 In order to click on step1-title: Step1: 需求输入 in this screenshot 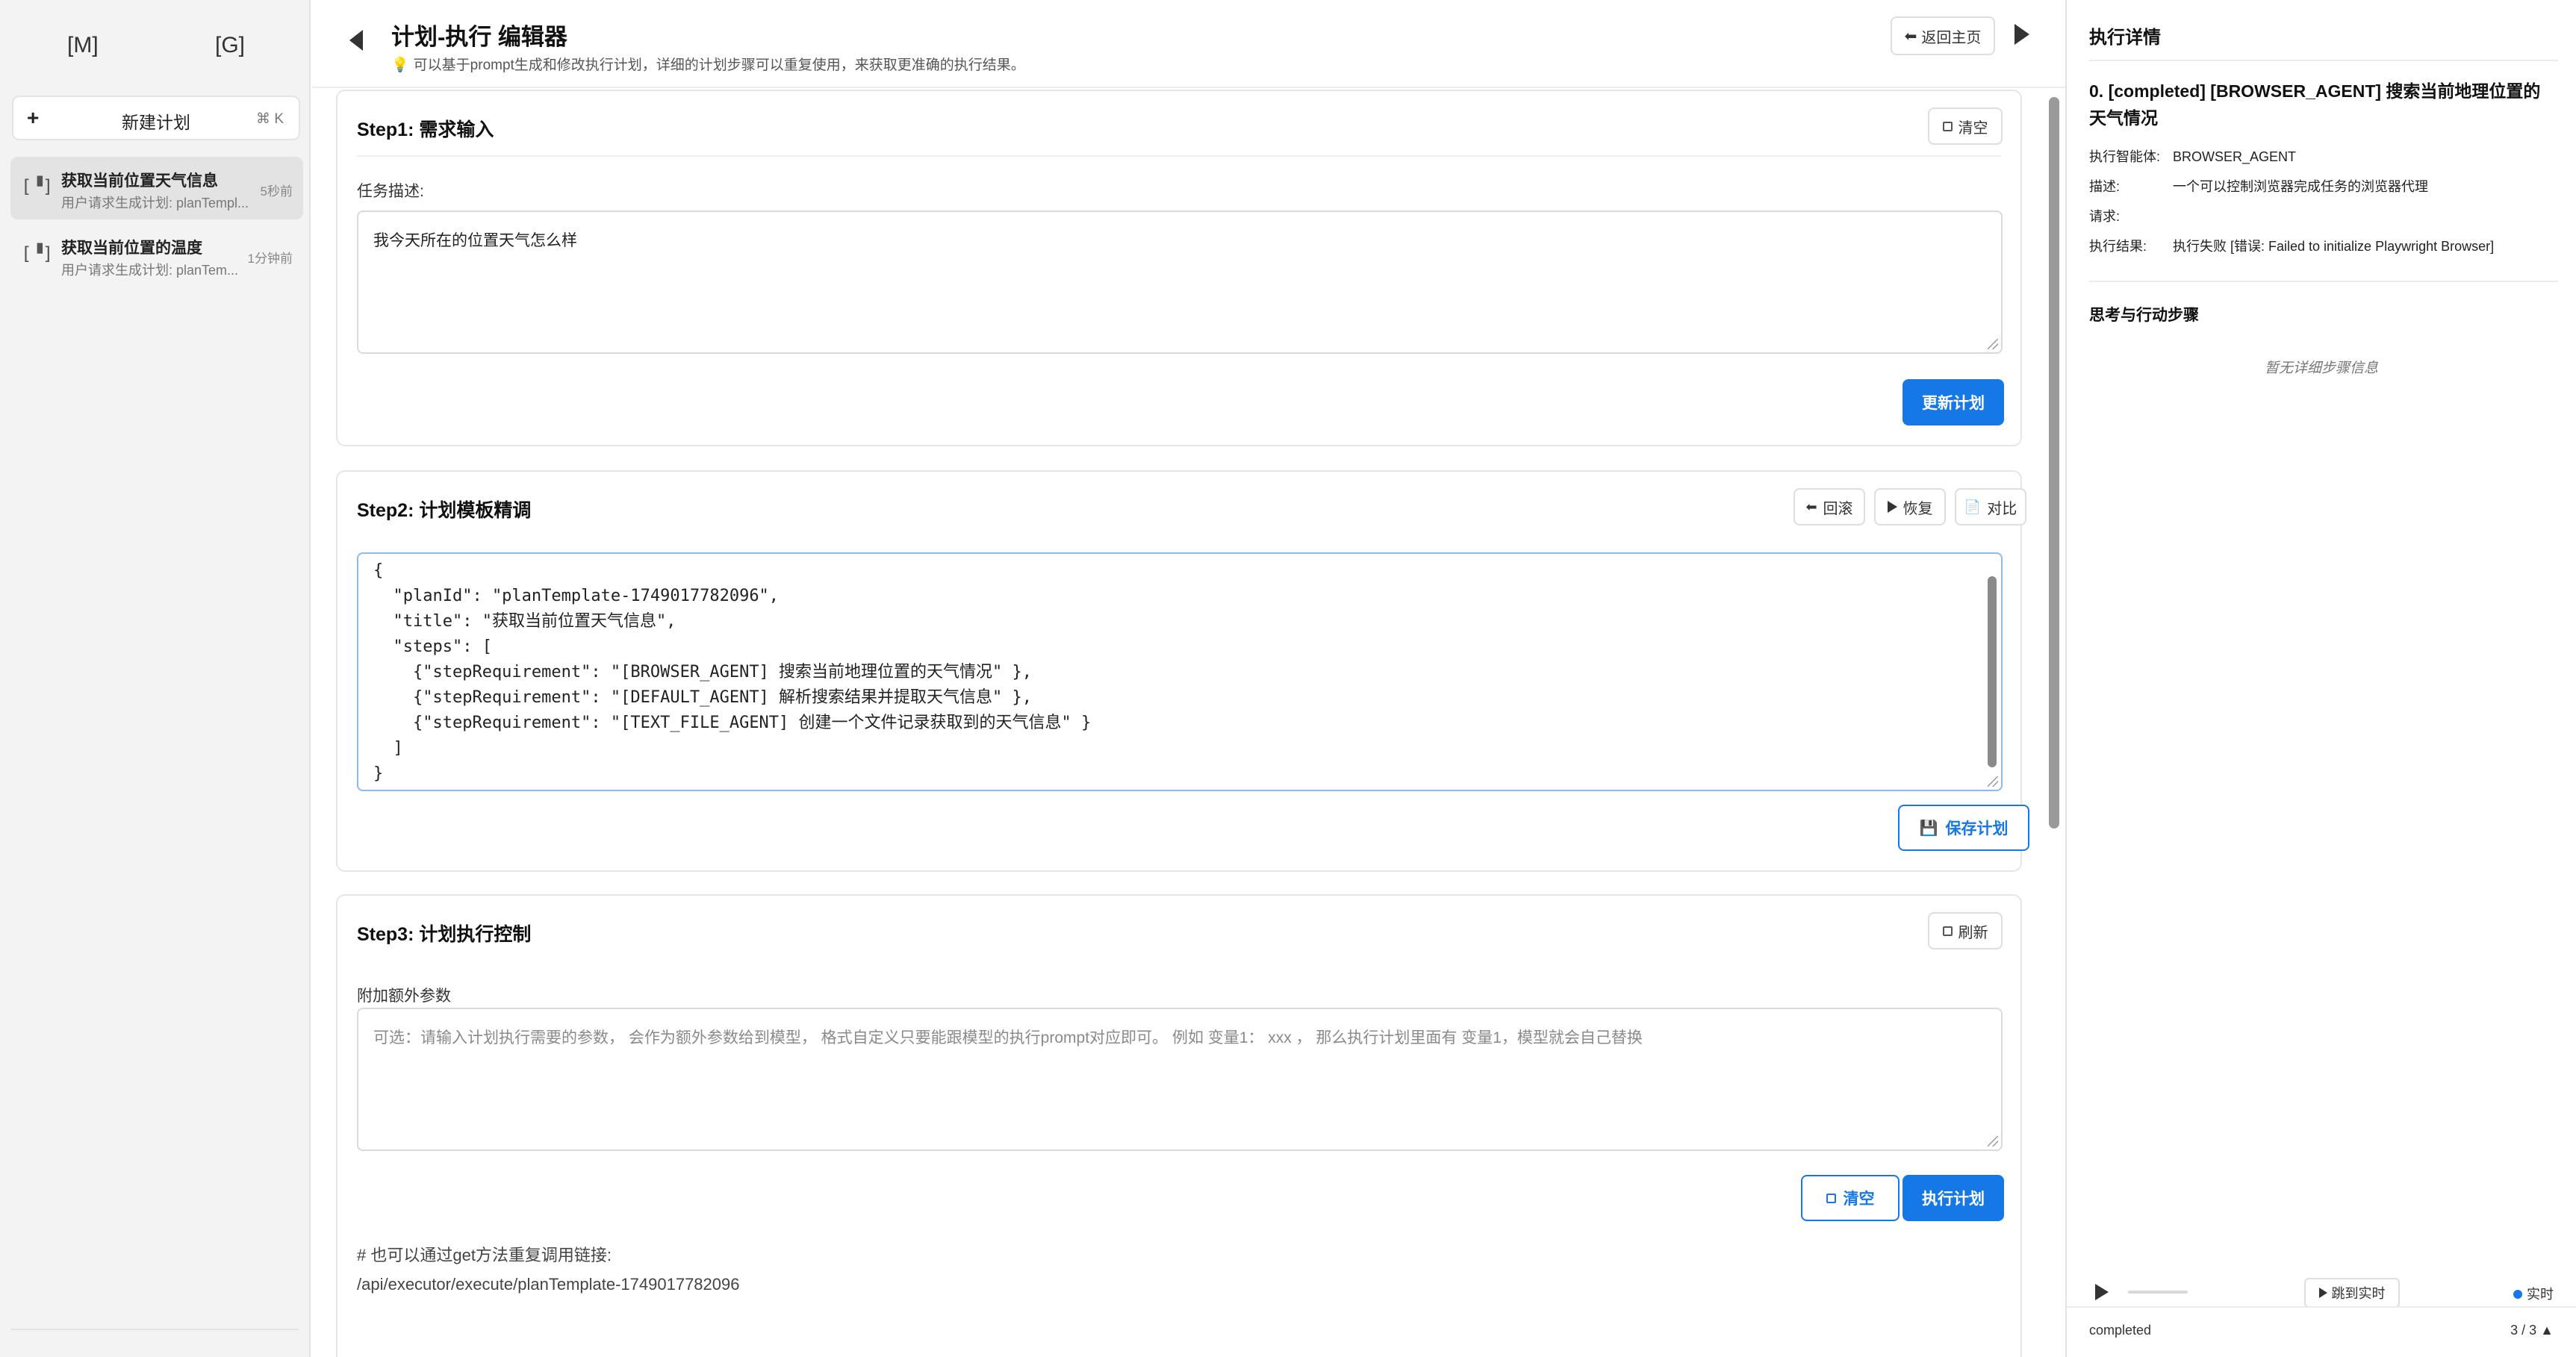, I will do `click(426, 130)`.